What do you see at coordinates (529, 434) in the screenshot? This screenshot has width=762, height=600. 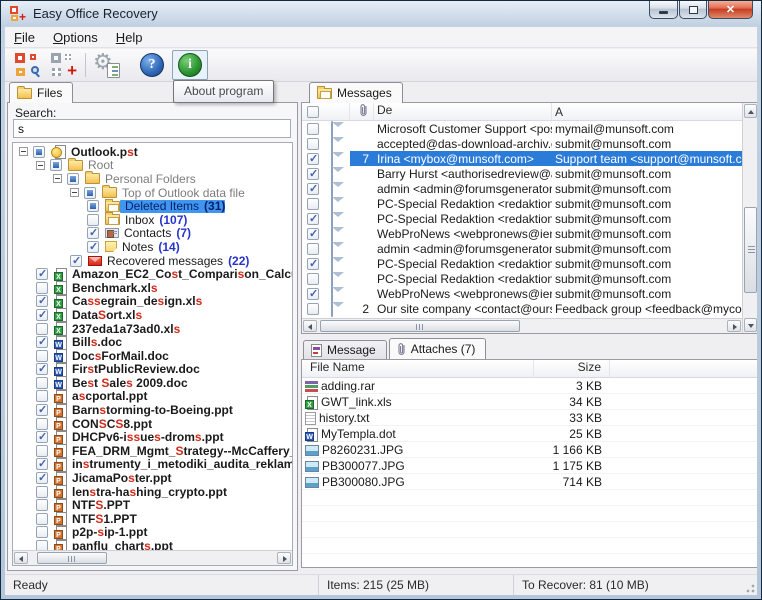 I see `attachment-row: W MyTempla.dot 25 KB` at bounding box center [529, 434].